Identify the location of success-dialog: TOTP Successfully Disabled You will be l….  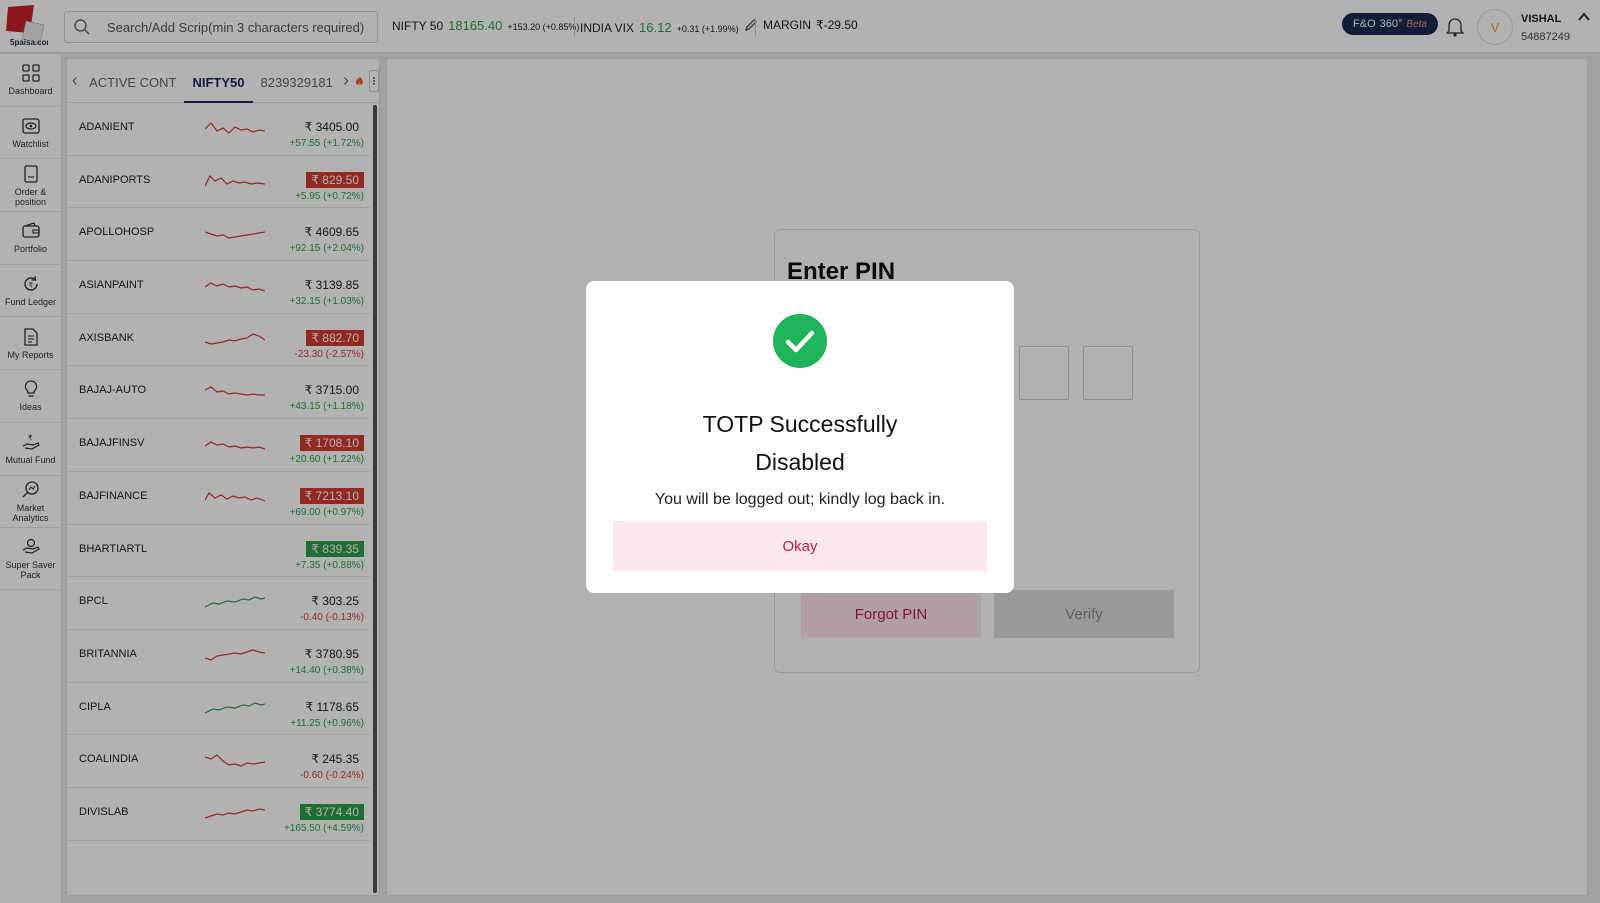
(800, 437).